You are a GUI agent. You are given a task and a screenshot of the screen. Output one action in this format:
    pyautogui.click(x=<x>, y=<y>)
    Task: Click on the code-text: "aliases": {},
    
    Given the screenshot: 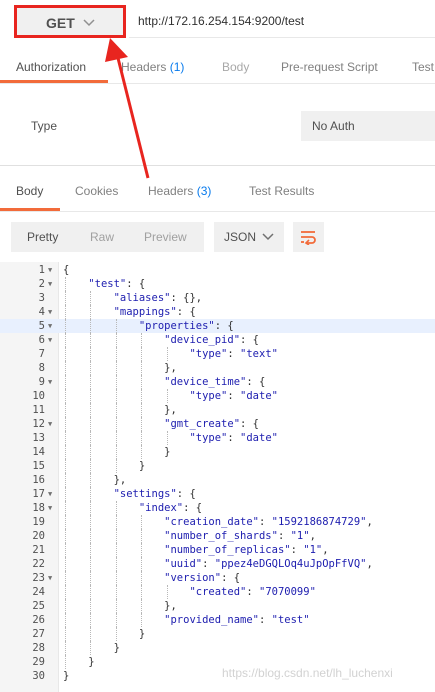 What is the action you would take?
    pyautogui.click(x=158, y=298)
    